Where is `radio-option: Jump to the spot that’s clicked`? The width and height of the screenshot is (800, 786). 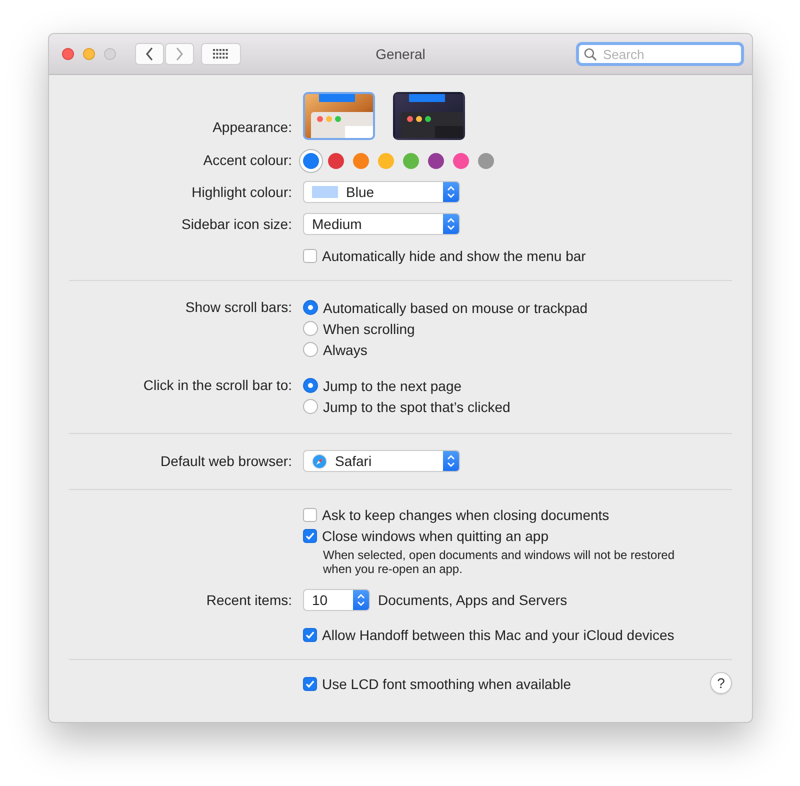
radio-option: Jump to the spot that’s clicked is located at coordinates (406, 406).